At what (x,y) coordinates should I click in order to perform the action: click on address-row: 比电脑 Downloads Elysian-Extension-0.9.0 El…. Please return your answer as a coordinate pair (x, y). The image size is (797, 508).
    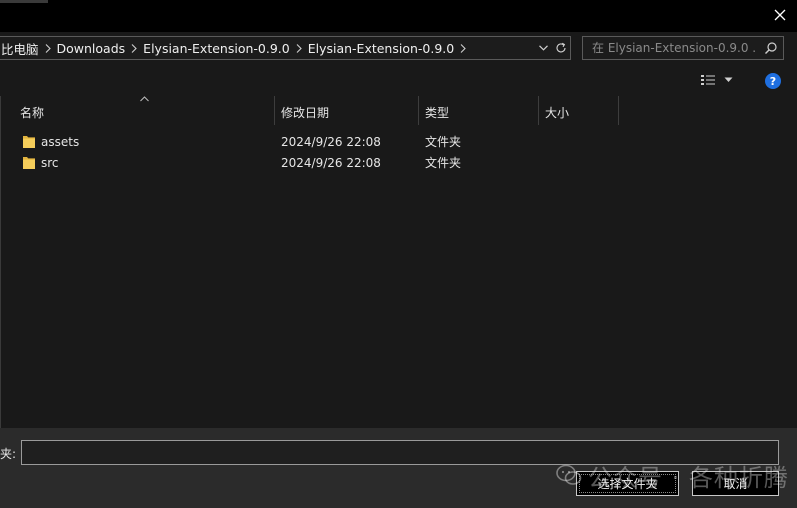
    Looking at the image, I should click on (398, 48).